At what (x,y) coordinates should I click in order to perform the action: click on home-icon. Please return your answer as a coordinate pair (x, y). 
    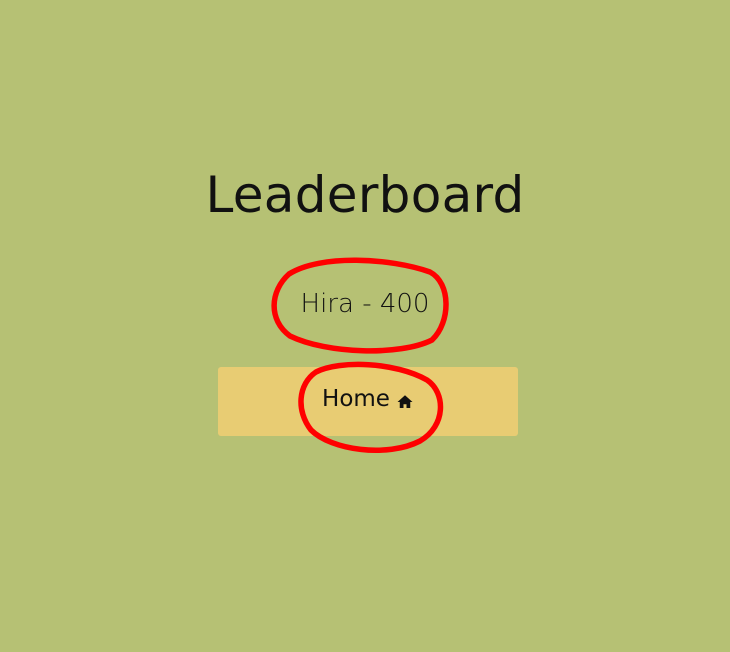
    Looking at the image, I should click on (405, 402).